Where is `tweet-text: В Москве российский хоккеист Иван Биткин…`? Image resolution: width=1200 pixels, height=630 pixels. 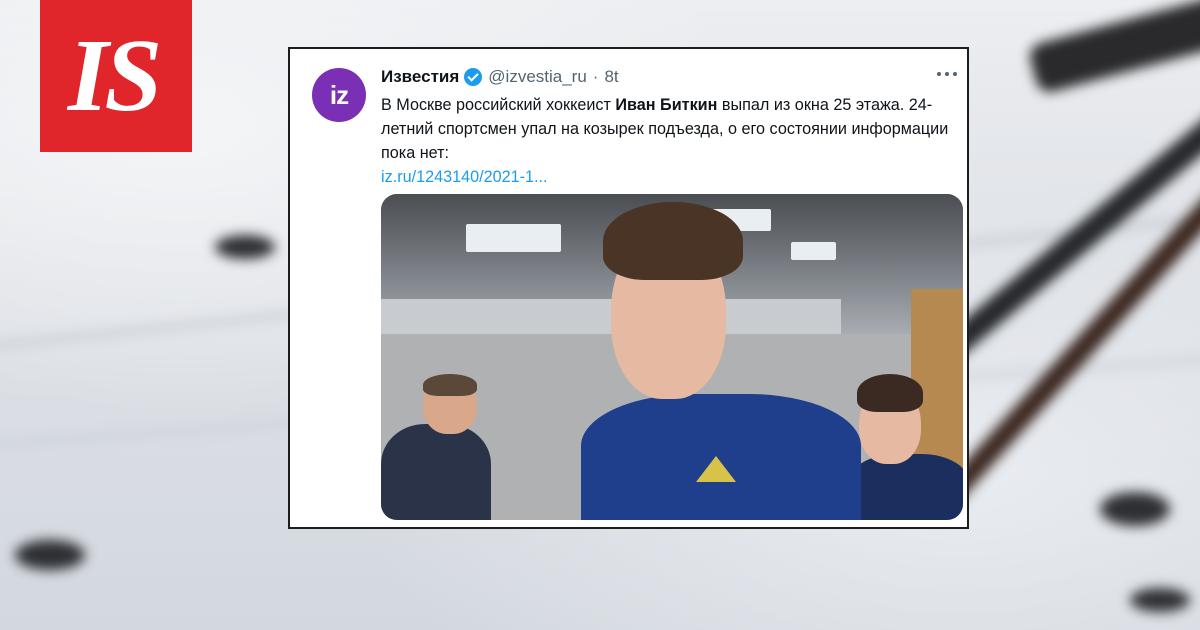 tweet-text: В Москве российский хоккеист Иван Биткин… is located at coordinates (668, 141).